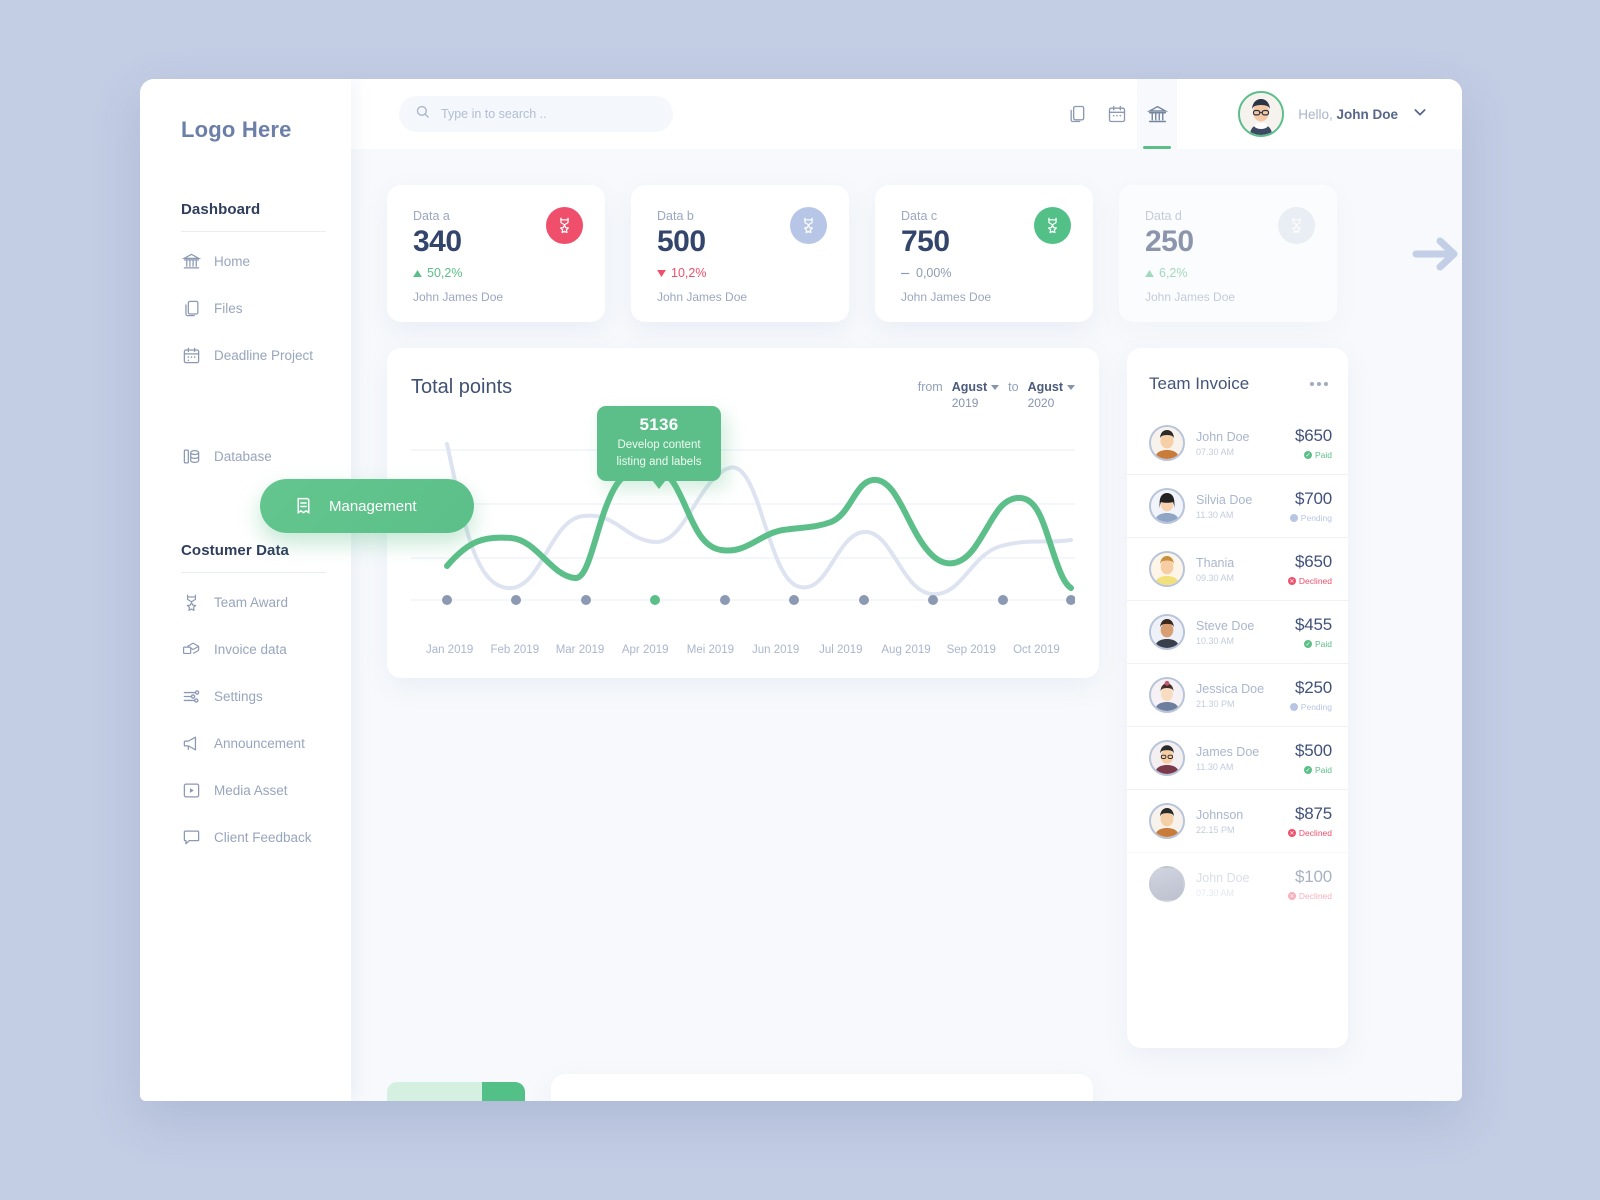 The height and width of the screenshot is (1200, 1600). What do you see at coordinates (303, 506) in the screenshot?
I see `document-list-icon` at bounding box center [303, 506].